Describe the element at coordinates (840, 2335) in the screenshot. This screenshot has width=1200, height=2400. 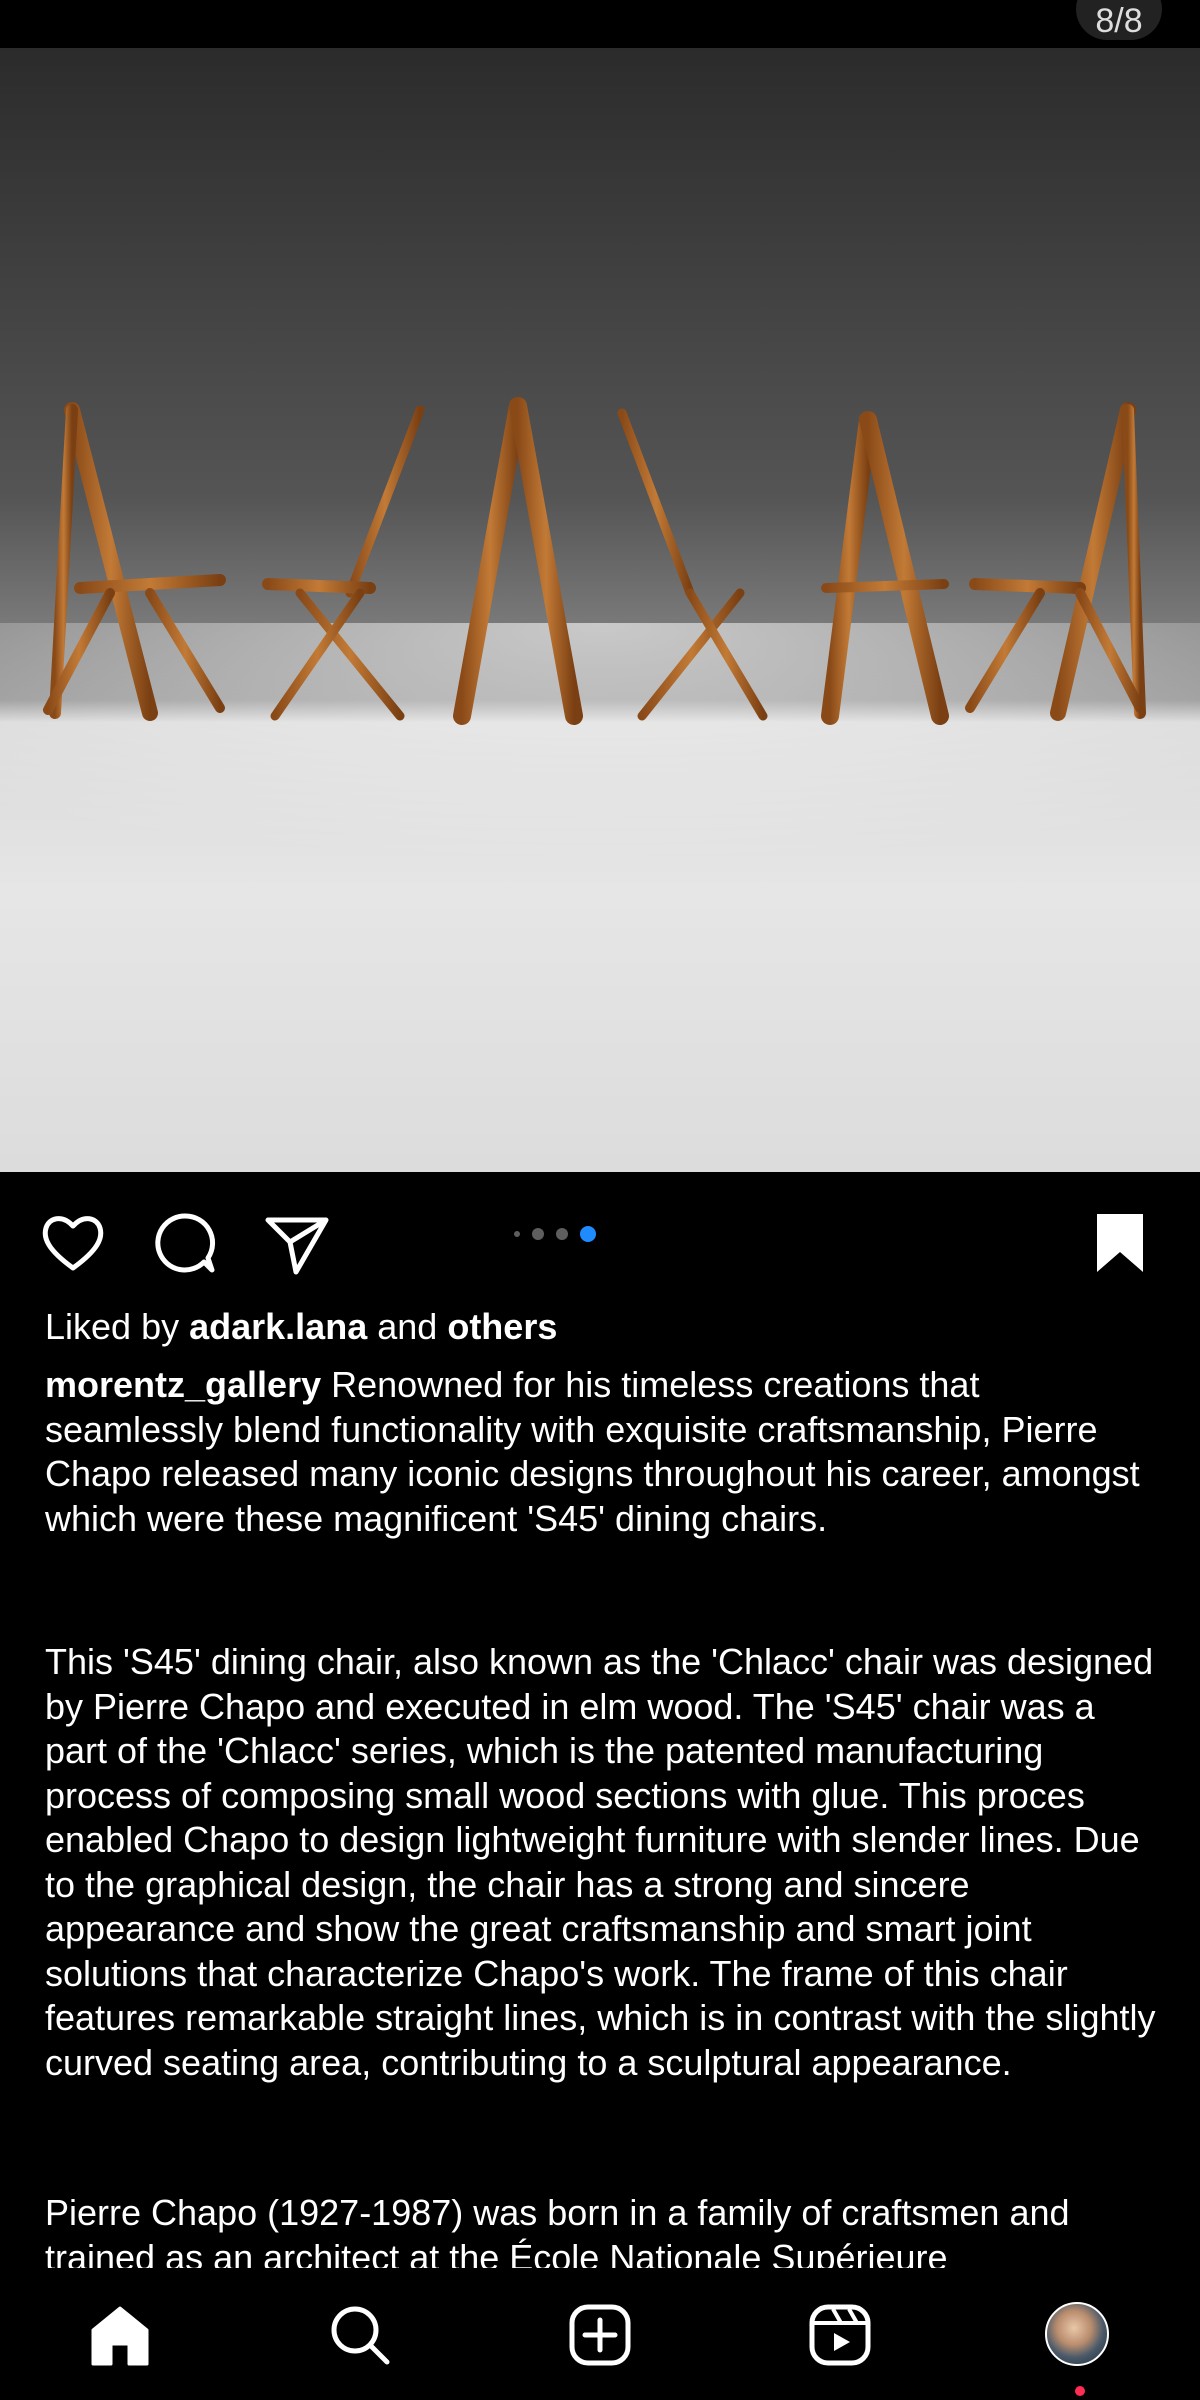
I see `reels-icon` at that location.